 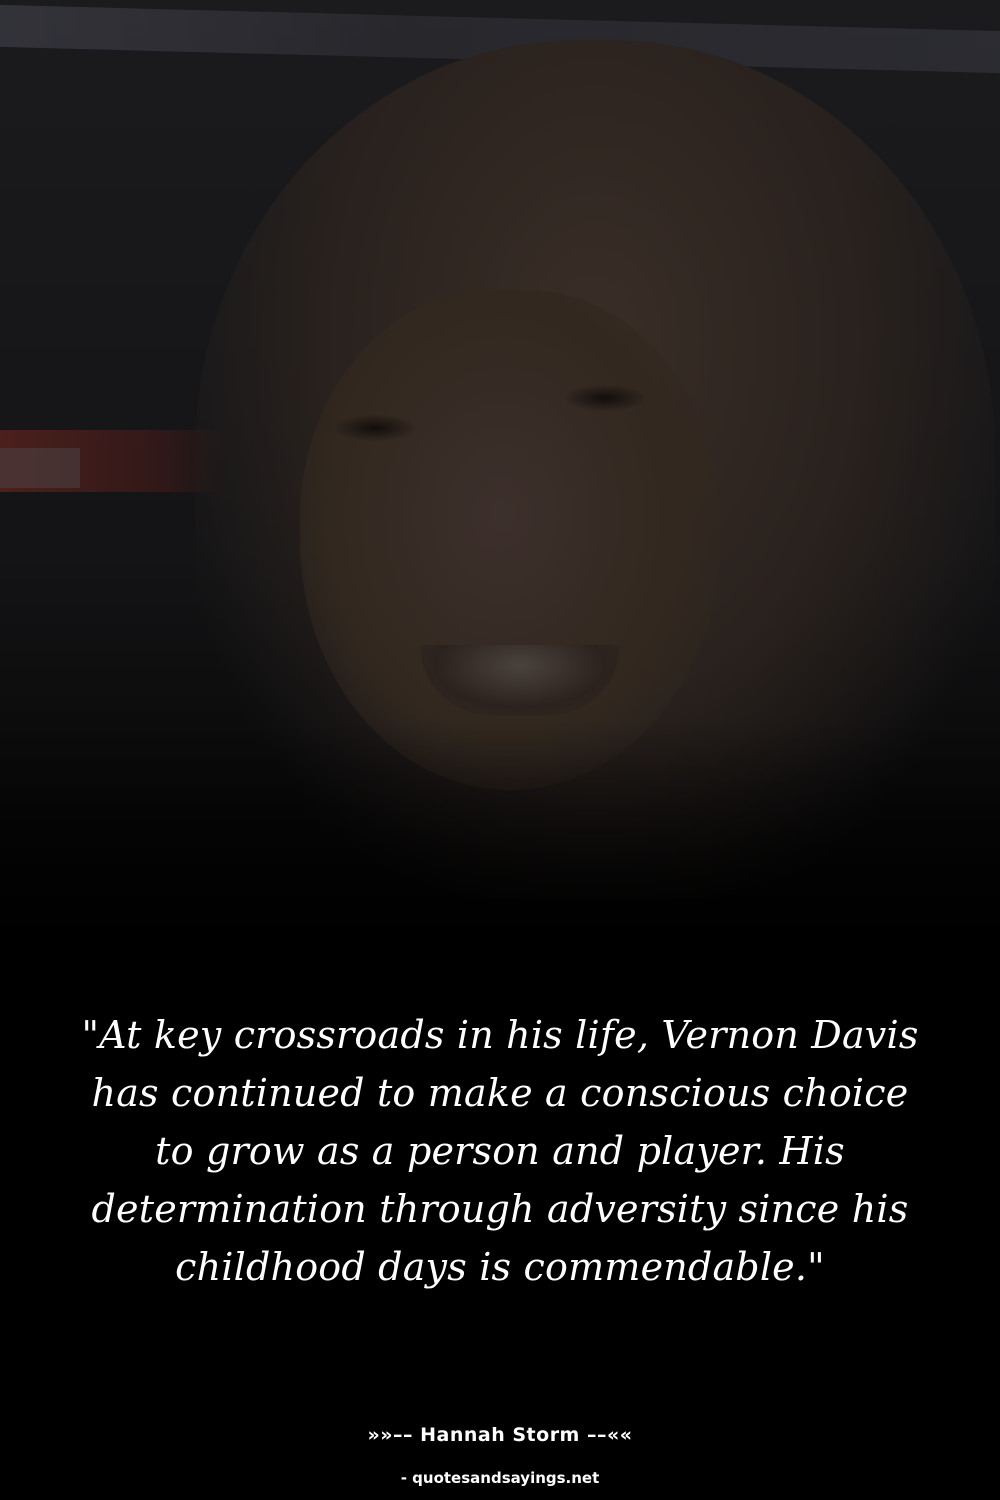 I want to click on background-grey-block, so click(x=40, y=468).